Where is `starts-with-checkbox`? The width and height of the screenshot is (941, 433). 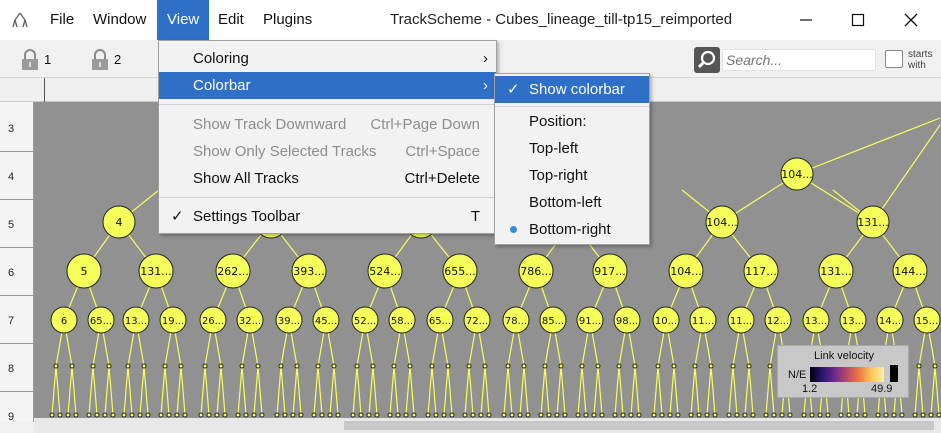
starts-with-checkbox is located at coordinates (894, 59).